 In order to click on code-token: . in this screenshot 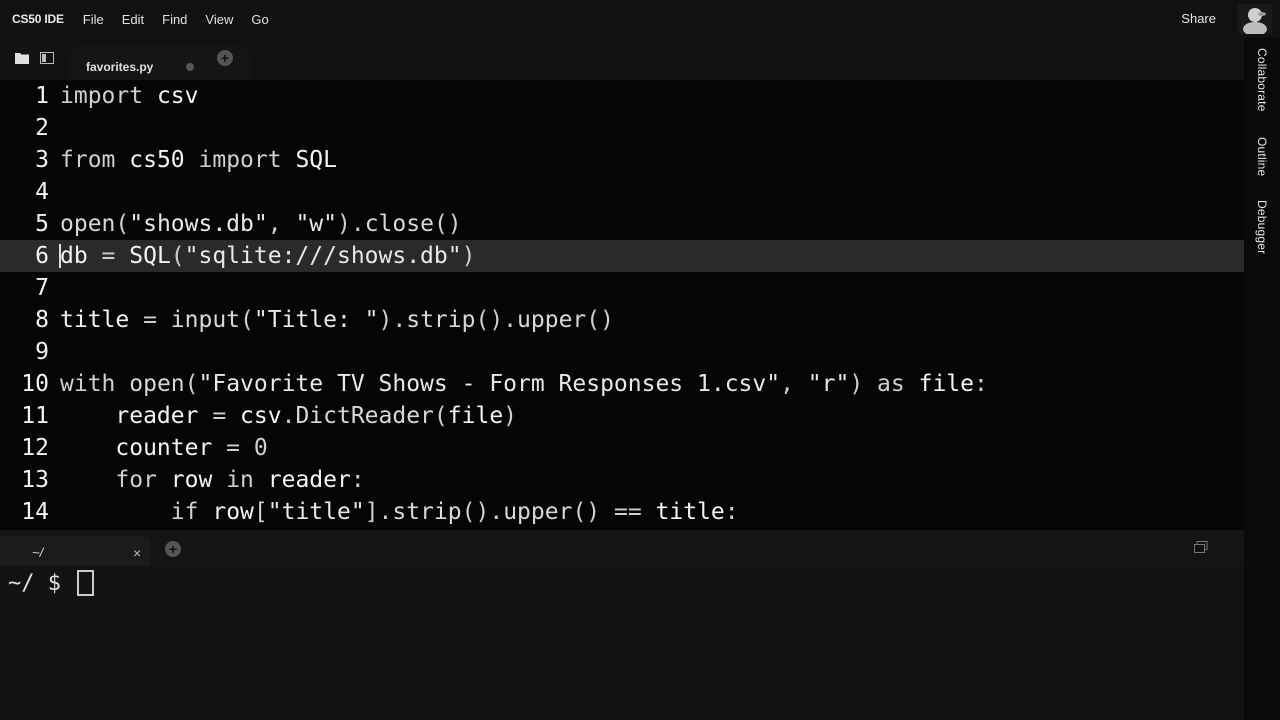, I will do `click(288, 416)`.